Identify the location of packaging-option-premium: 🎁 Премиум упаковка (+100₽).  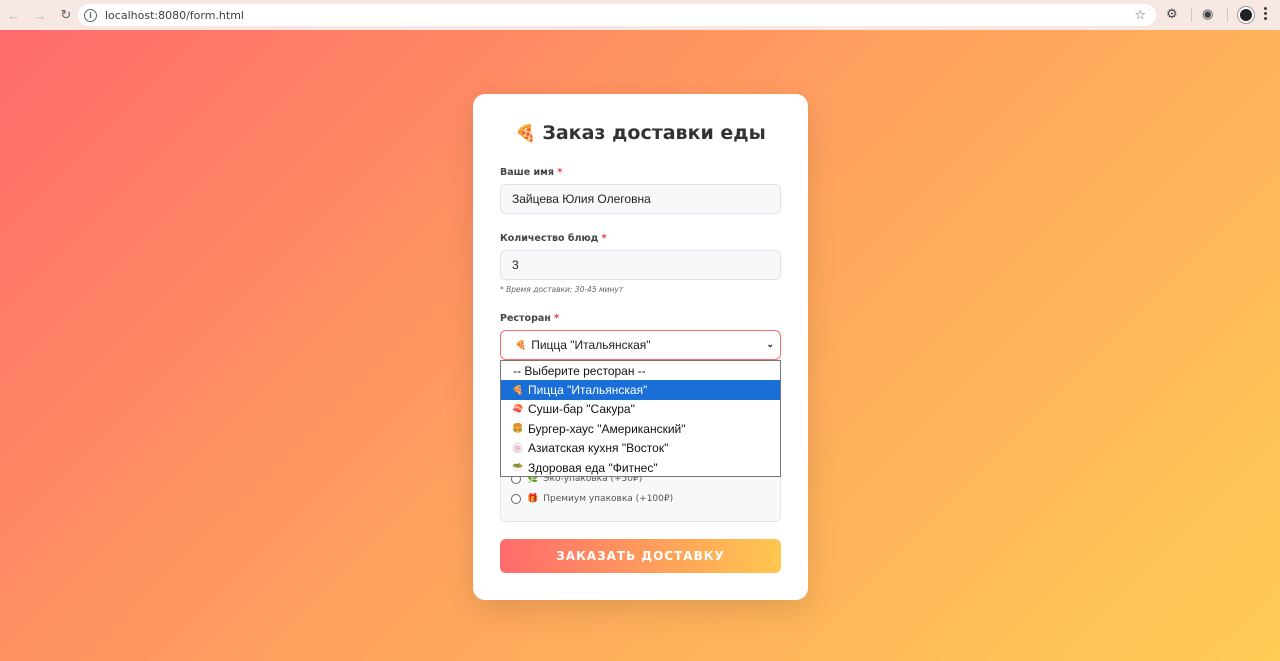
(592, 499).